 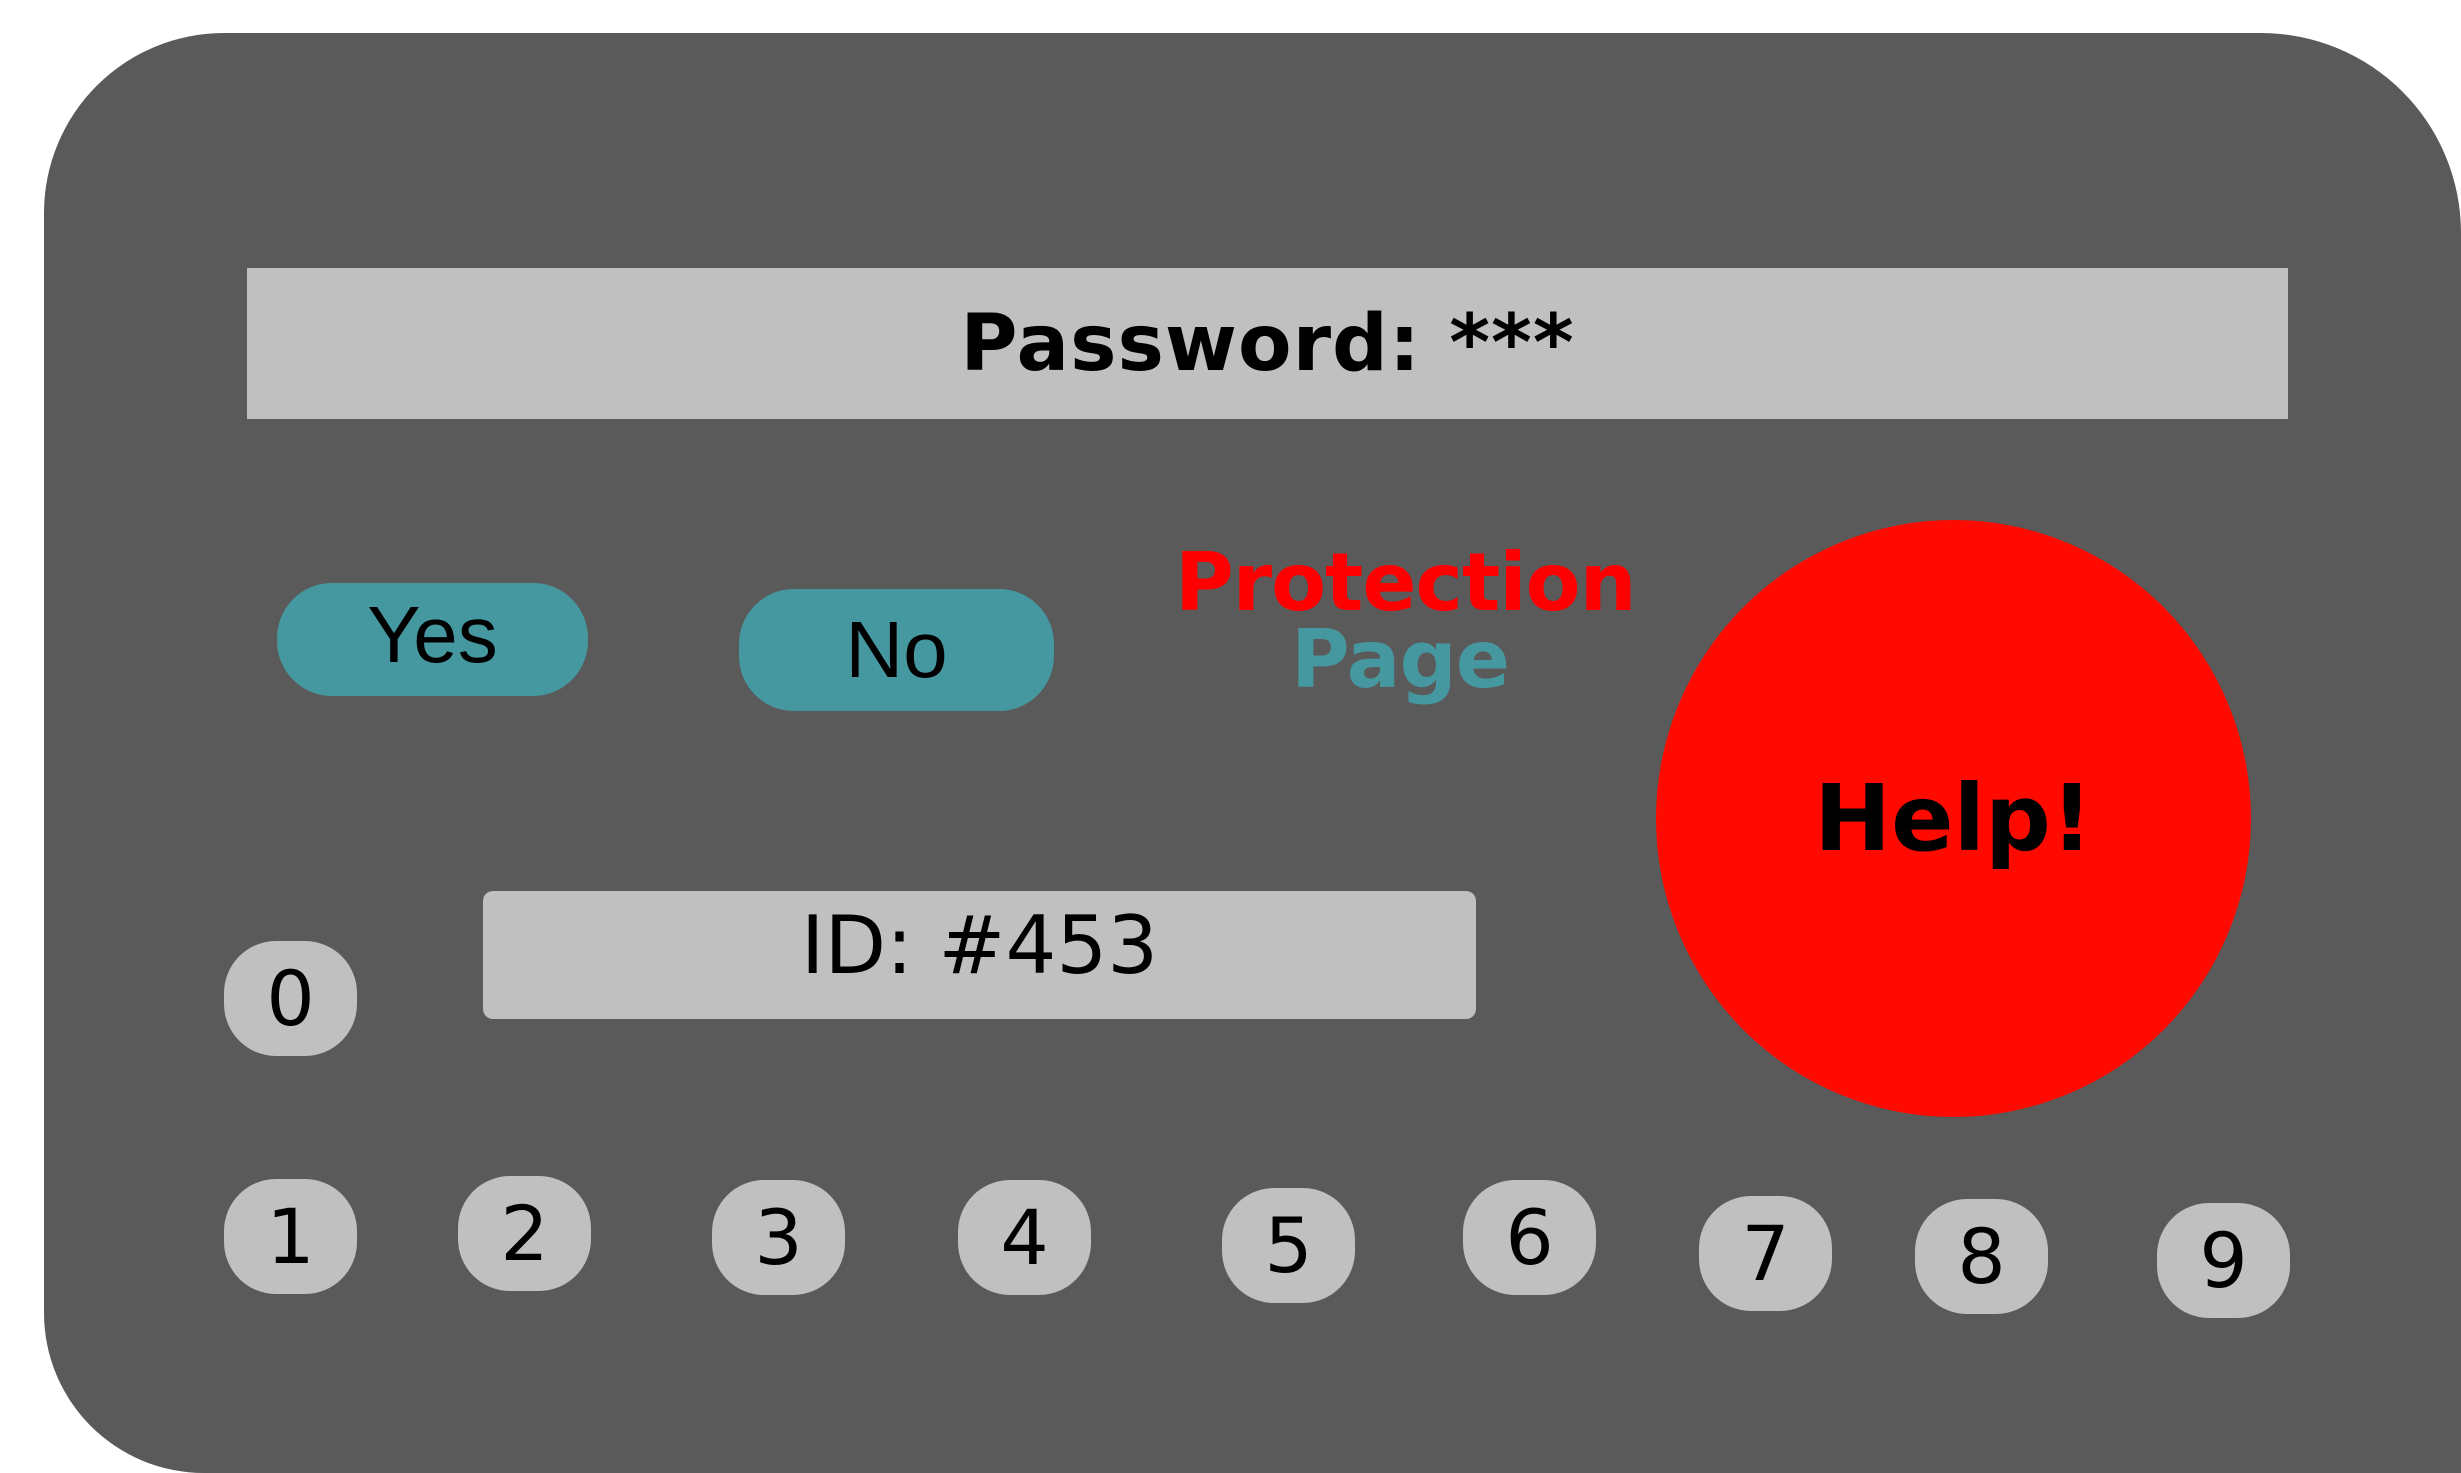 I want to click on yes-button: Yes, so click(x=432, y=639).